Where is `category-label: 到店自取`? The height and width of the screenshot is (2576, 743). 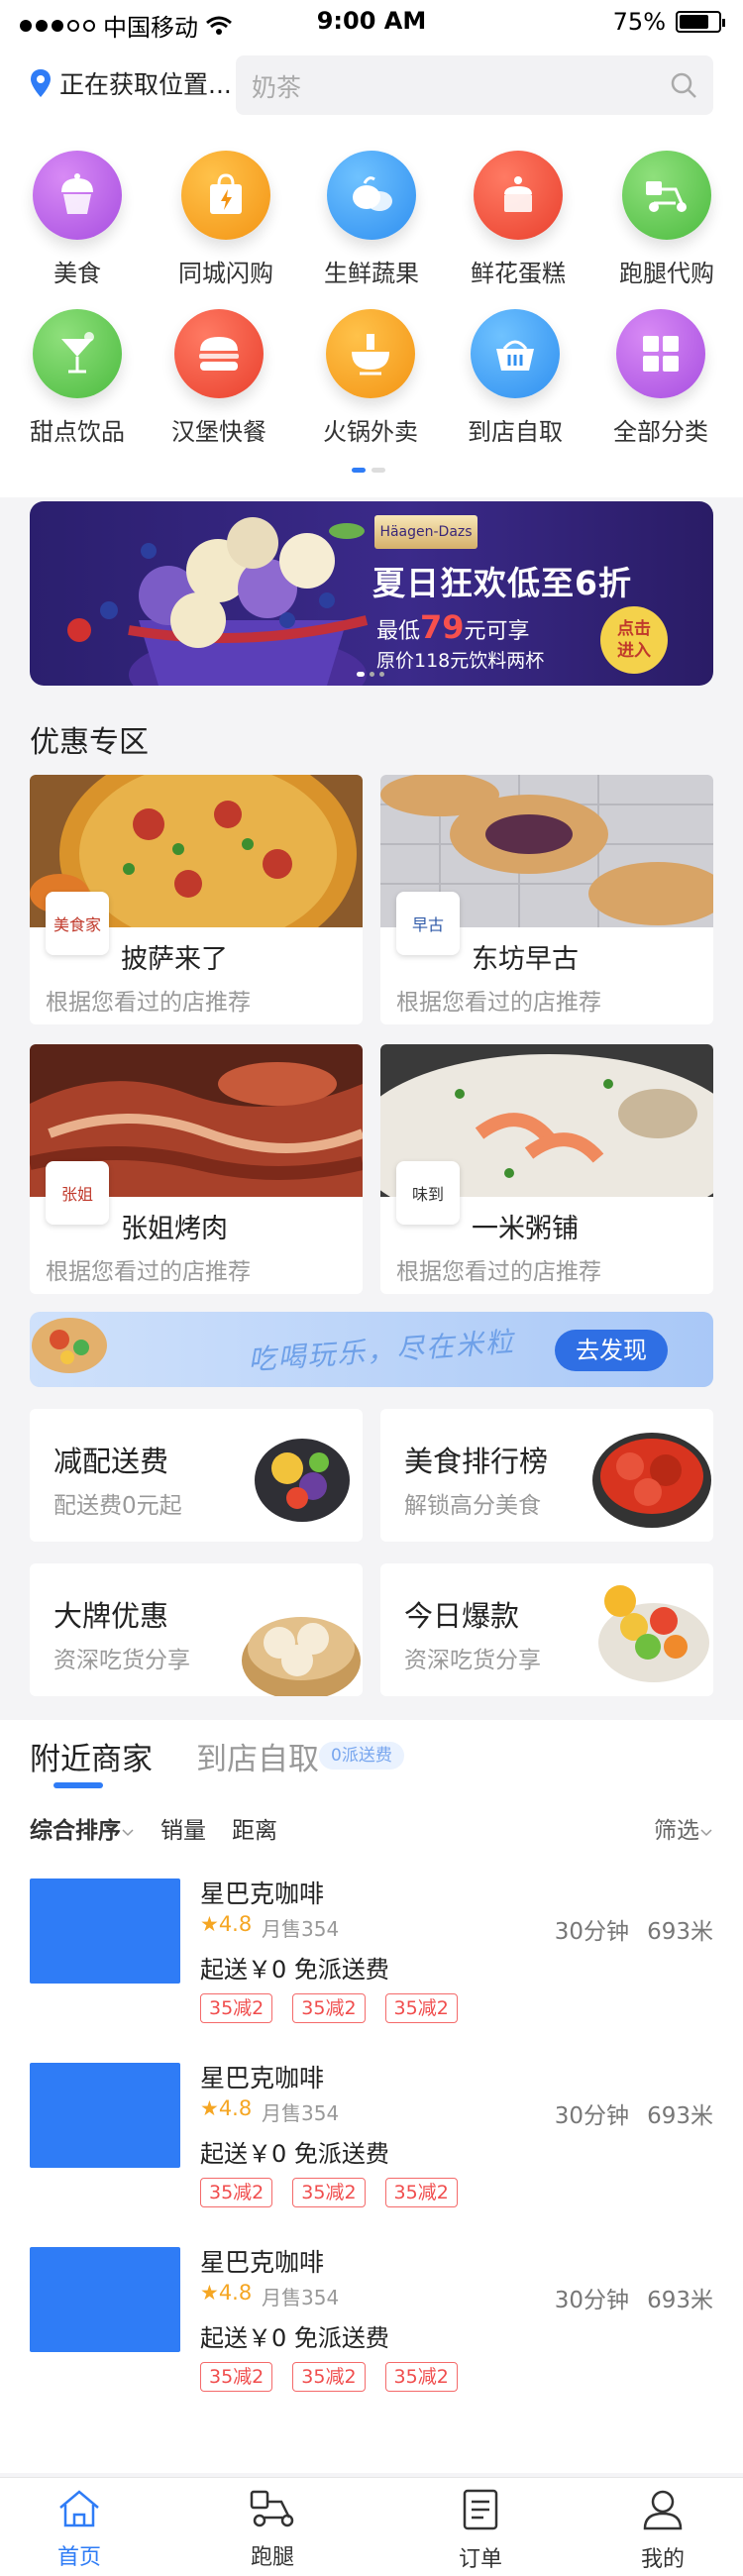
category-label: 到店自取 is located at coordinates (516, 432).